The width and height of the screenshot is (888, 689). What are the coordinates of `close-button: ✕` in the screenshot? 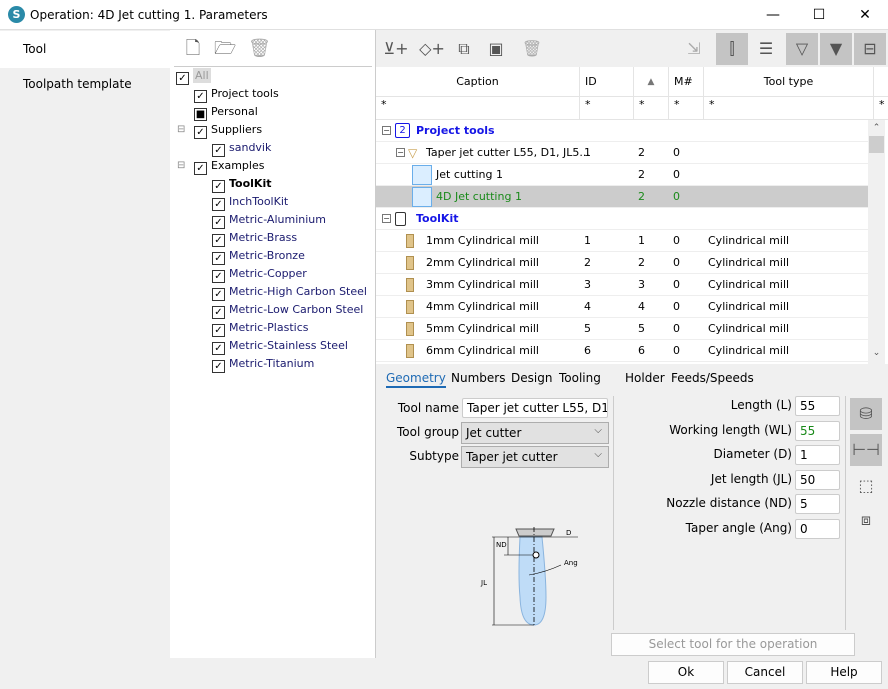 It's located at (865, 15).